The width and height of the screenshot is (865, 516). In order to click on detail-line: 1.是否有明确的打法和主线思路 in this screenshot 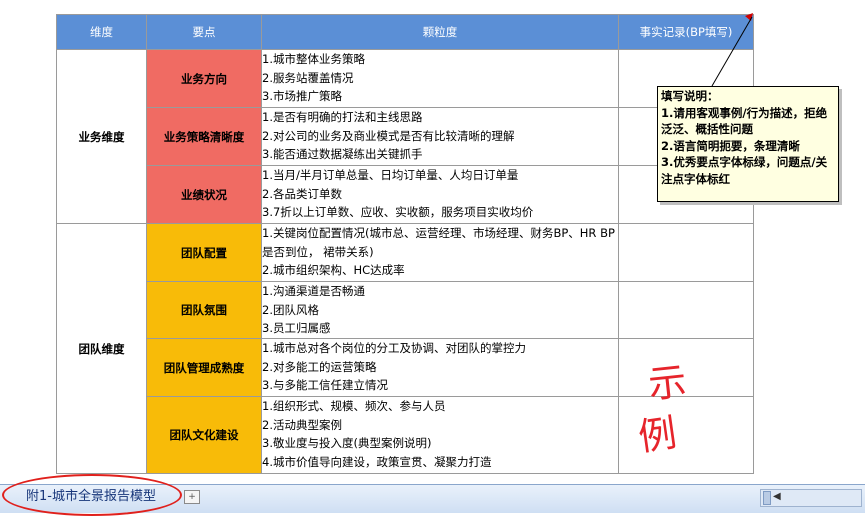, I will do `click(342, 117)`.